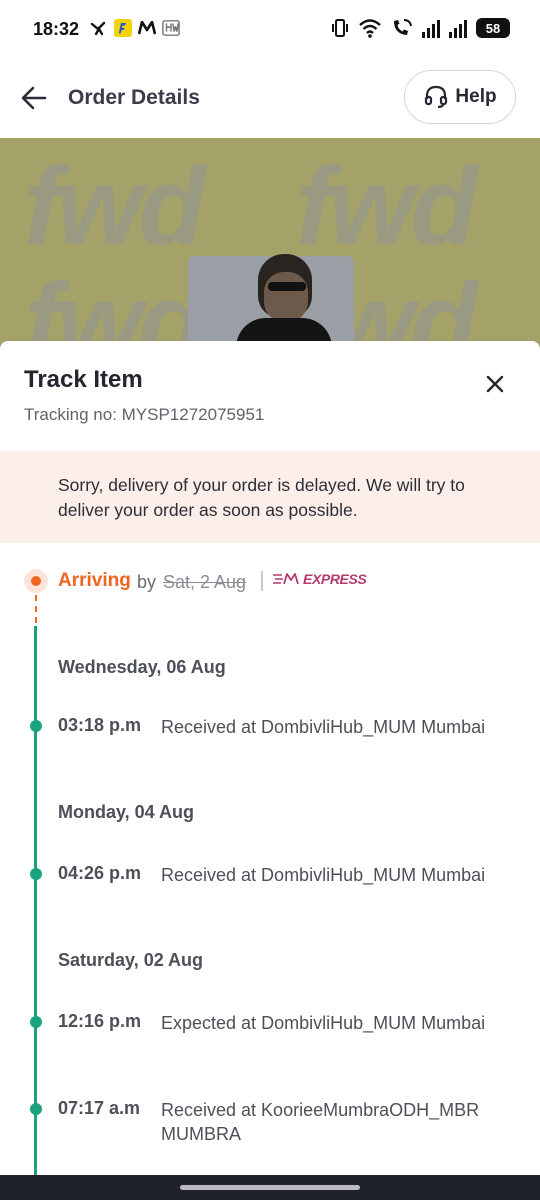 The image size is (540, 1200). I want to click on battery-icon: 58, so click(493, 28).